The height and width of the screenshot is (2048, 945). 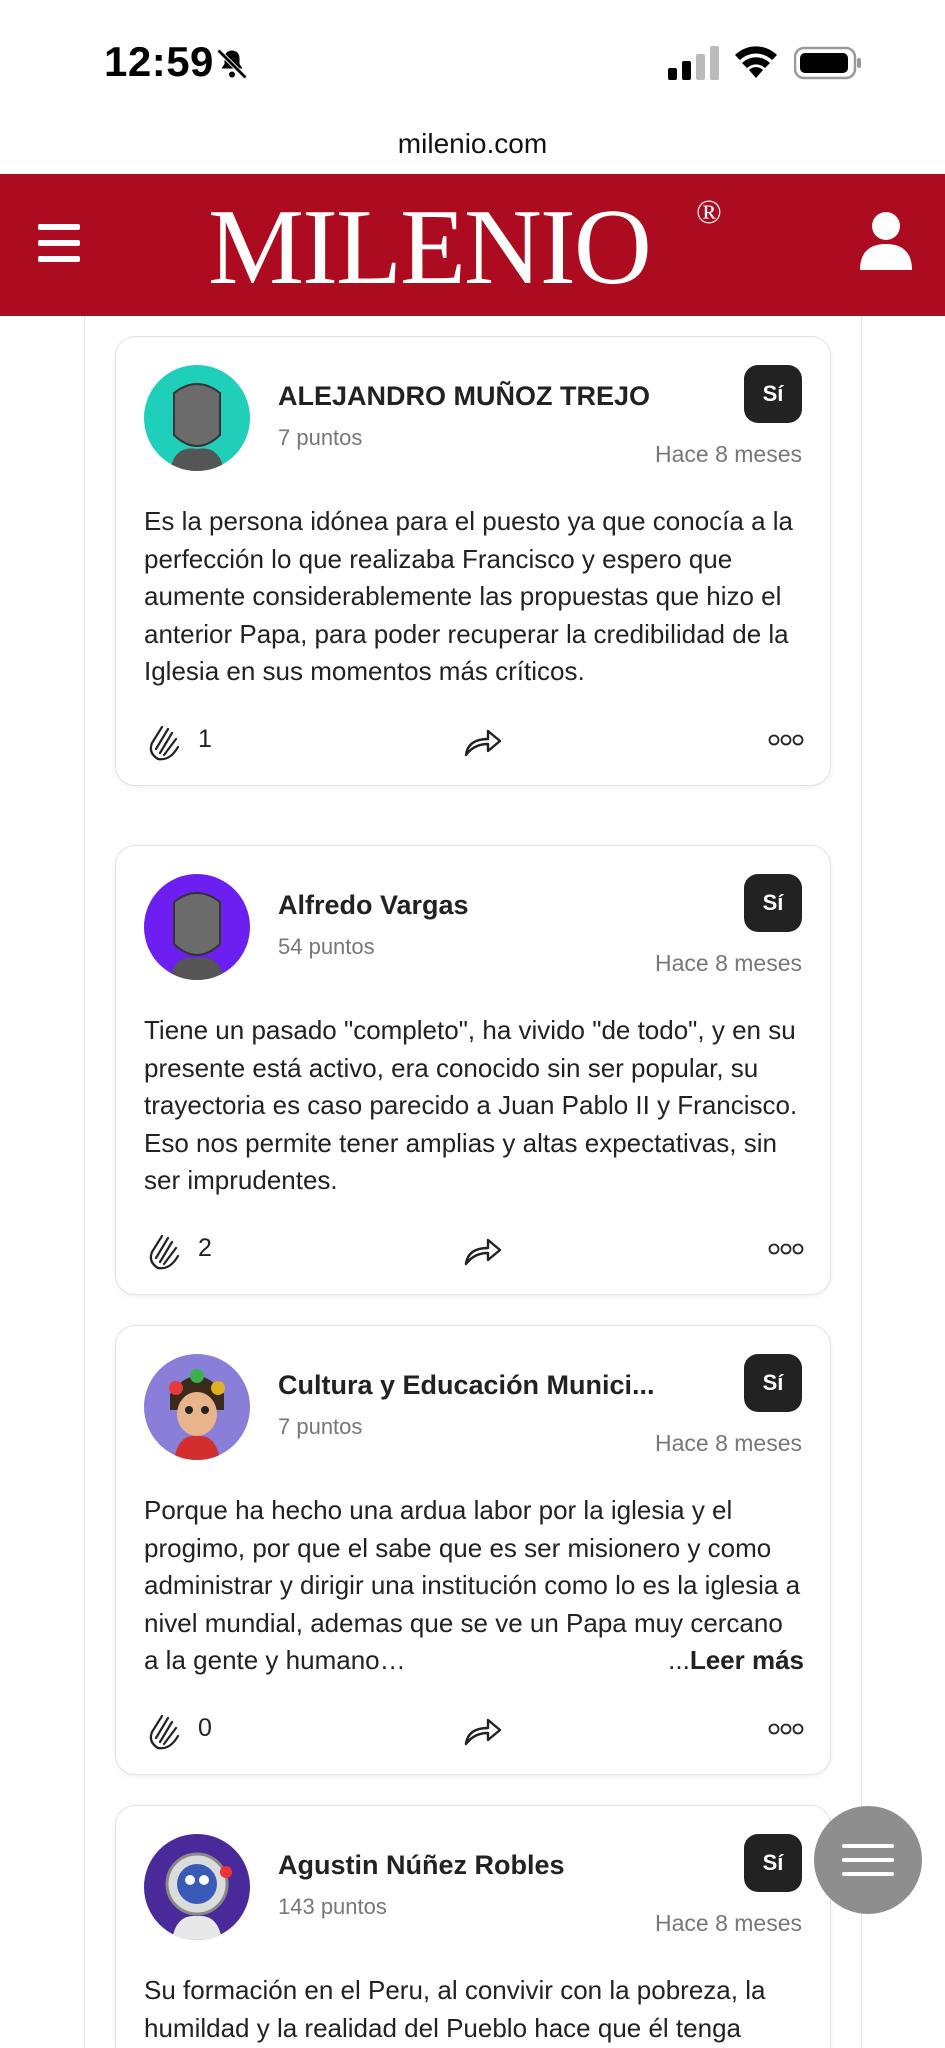 I want to click on comment-actions: 2, so click(x=474, y=1251).